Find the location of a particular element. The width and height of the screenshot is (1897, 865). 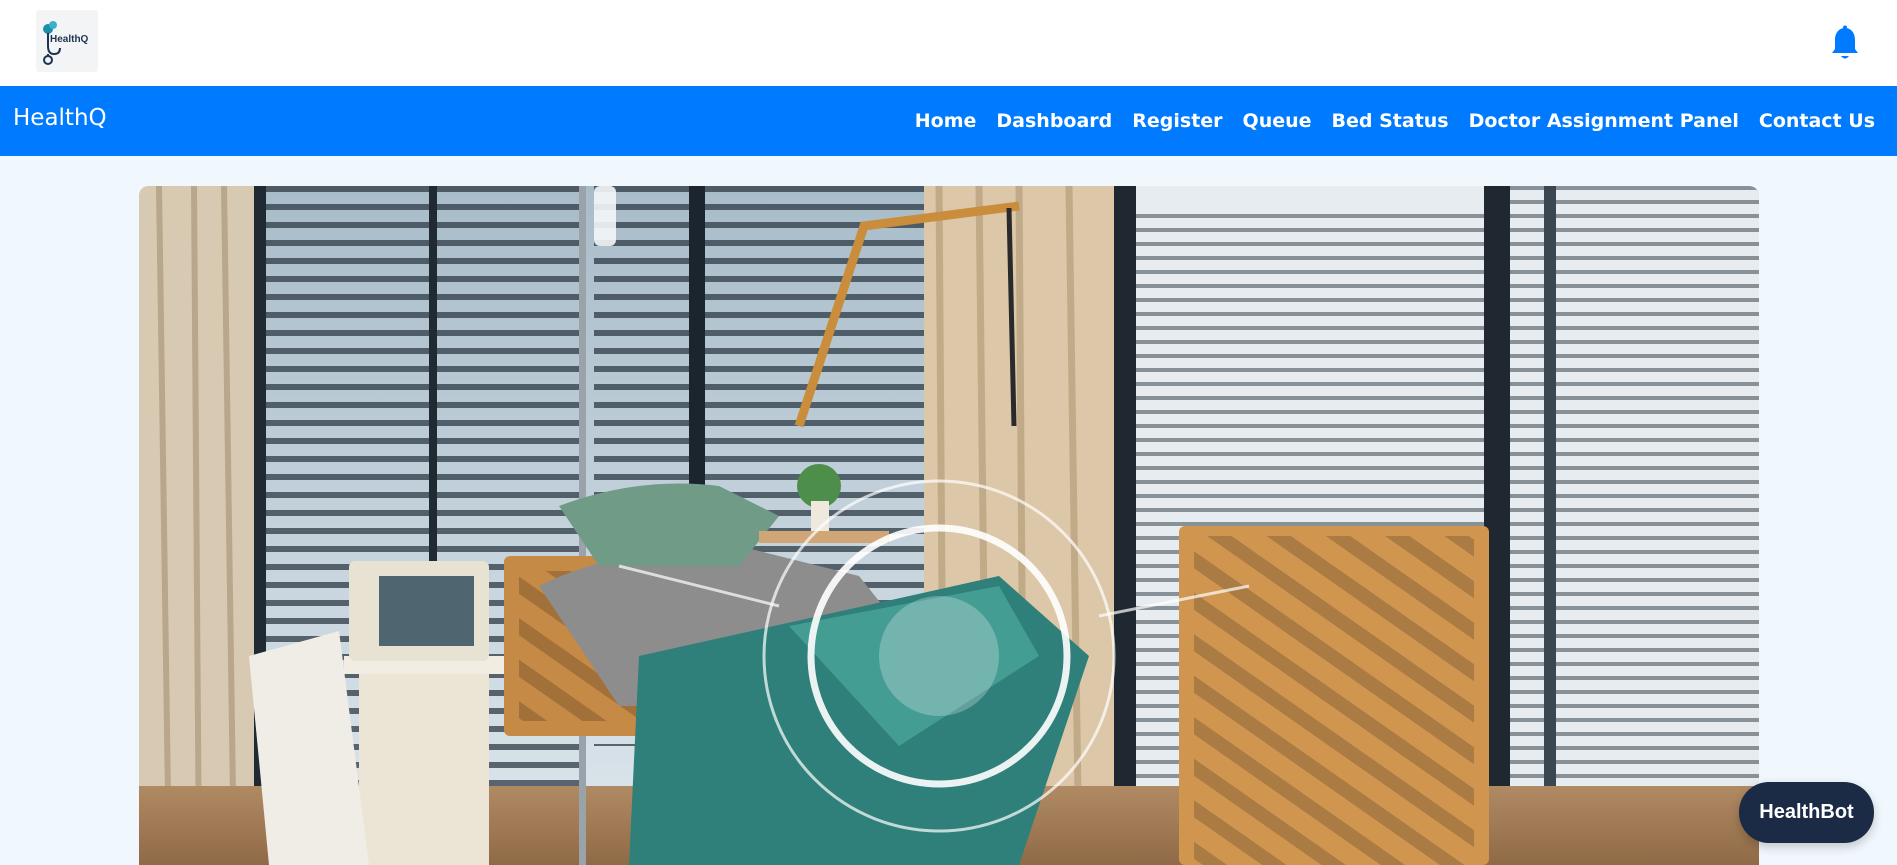

top-header: HealthQ is located at coordinates (948, 43).